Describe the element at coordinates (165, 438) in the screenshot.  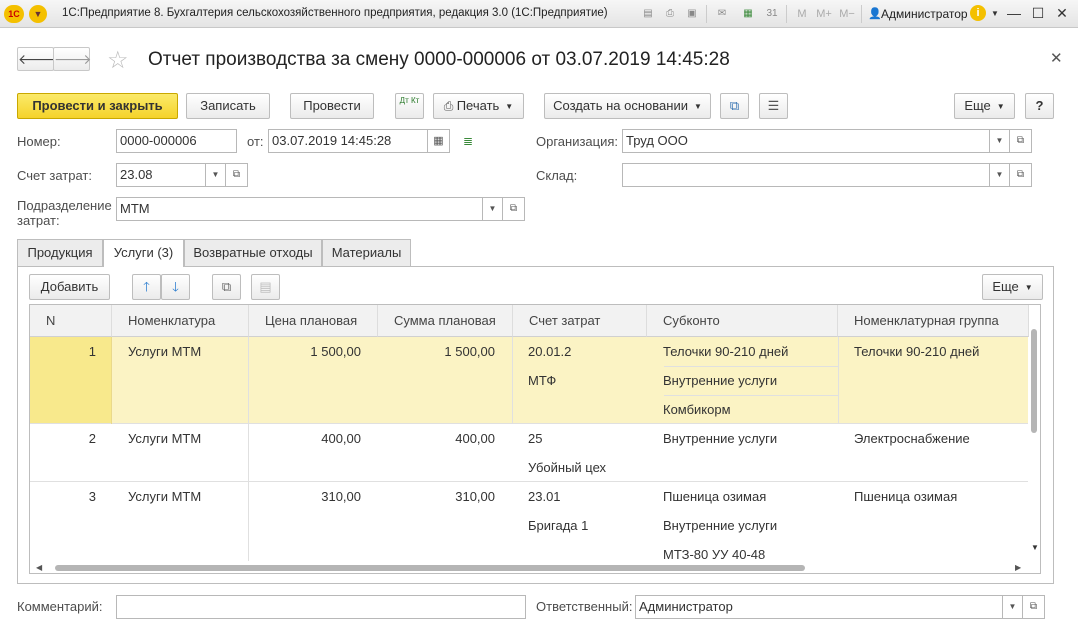
I see `item-cell: Услуги МТМ` at that location.